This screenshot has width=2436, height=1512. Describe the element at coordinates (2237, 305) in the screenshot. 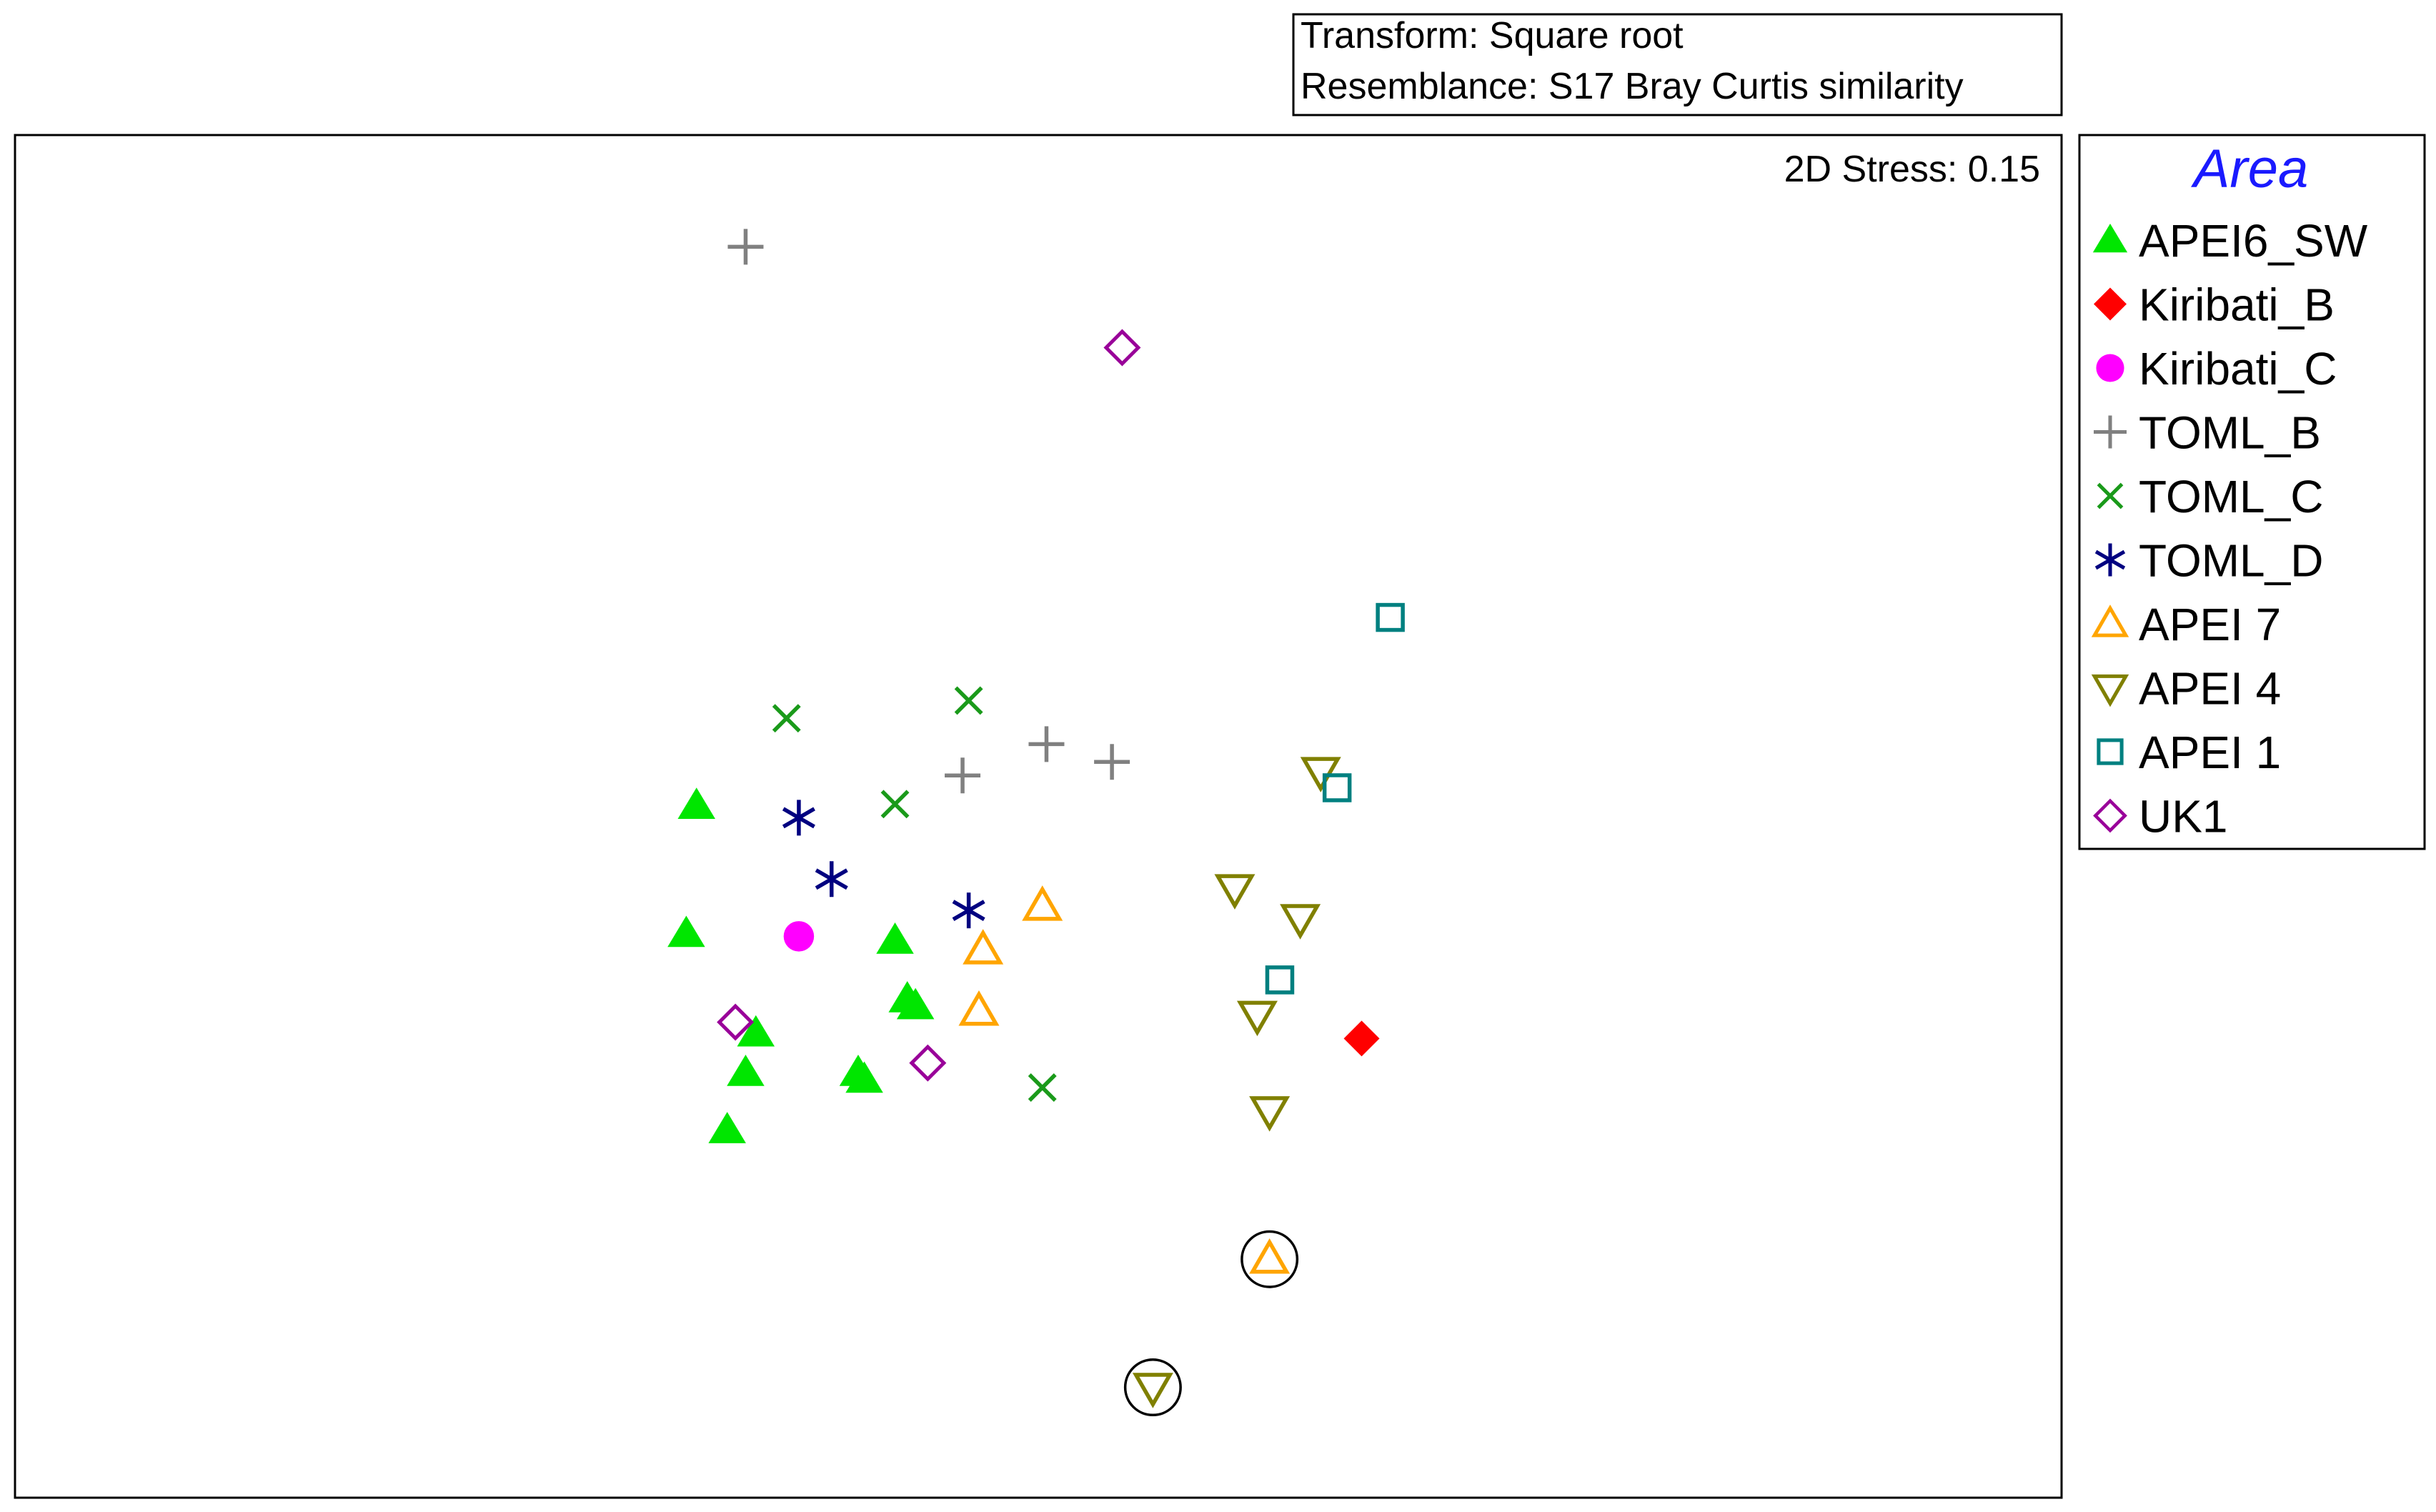

I see `legend-label-kiribati-b: Kiribati_B` at that location.